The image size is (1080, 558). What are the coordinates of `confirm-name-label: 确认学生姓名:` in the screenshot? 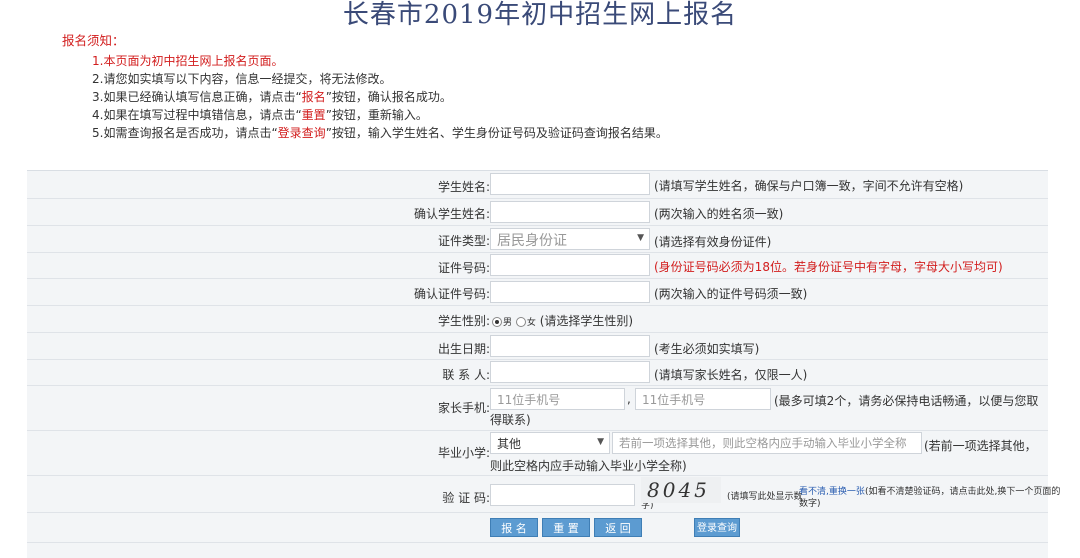 It's located at (451, 214).